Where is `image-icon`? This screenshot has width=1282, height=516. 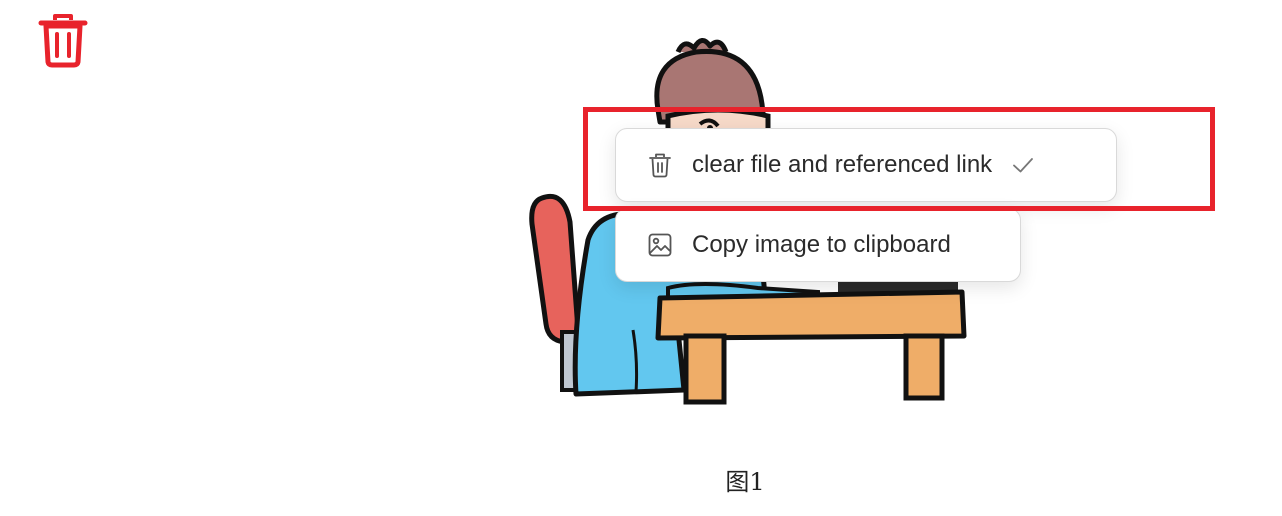 image-icon is located at coordinates (660, 245).